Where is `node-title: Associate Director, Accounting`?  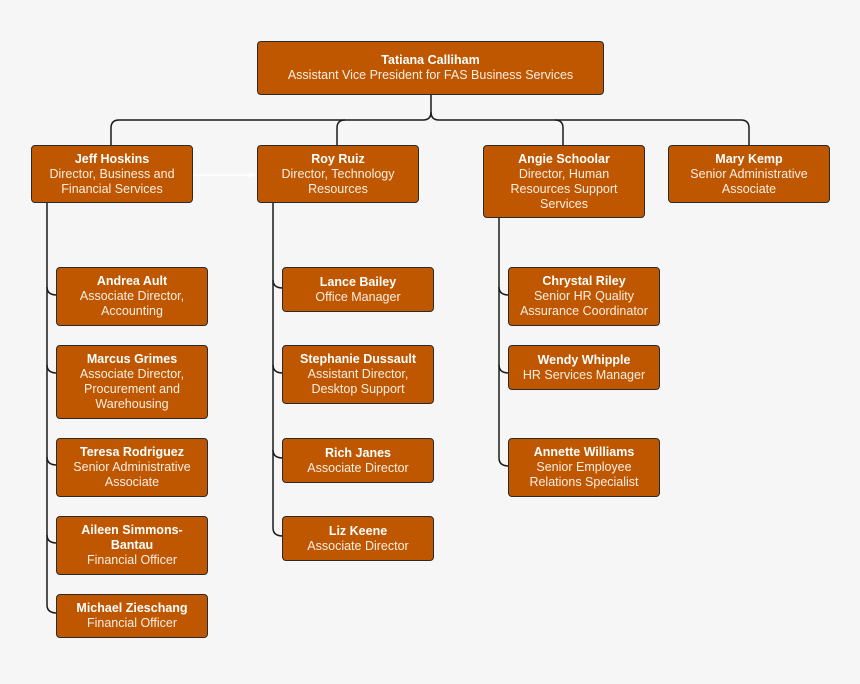 node-title: Associate Director, Accounting is located at coordinates (132, 303).